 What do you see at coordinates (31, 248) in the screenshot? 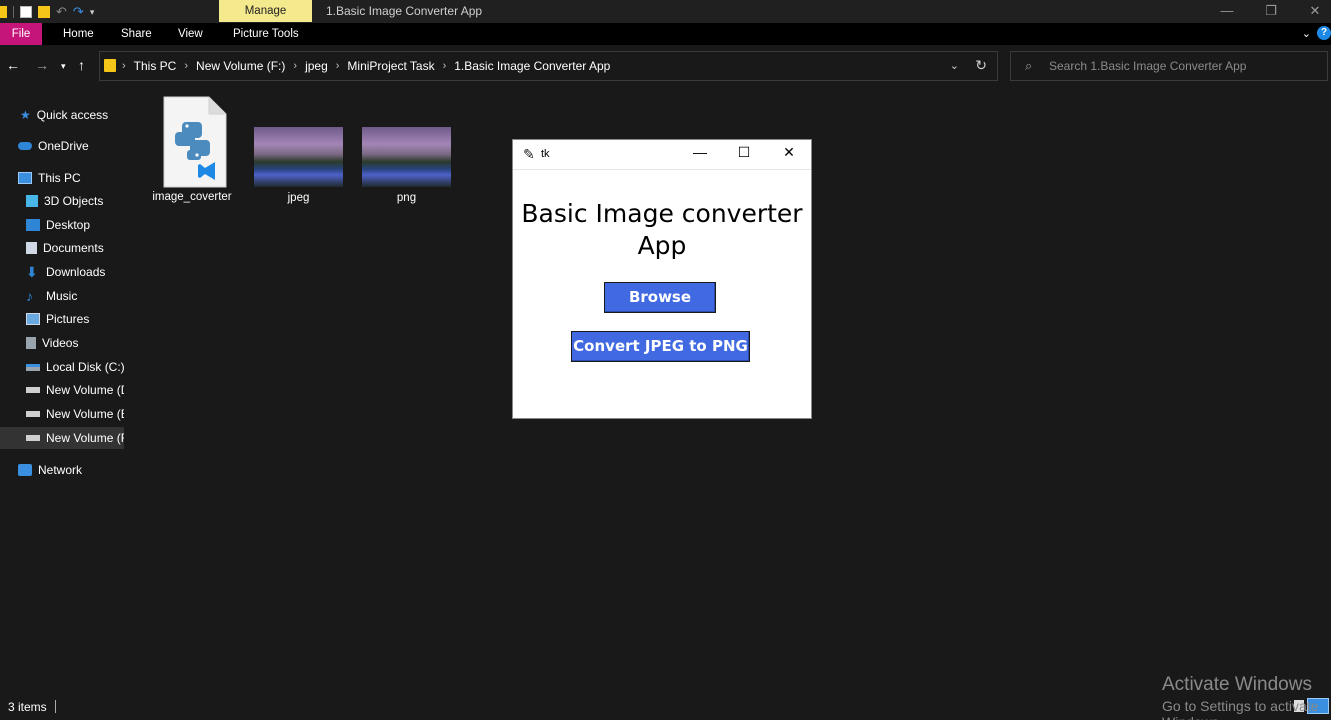
I see `document-icon` at bounding box center [31, 248].